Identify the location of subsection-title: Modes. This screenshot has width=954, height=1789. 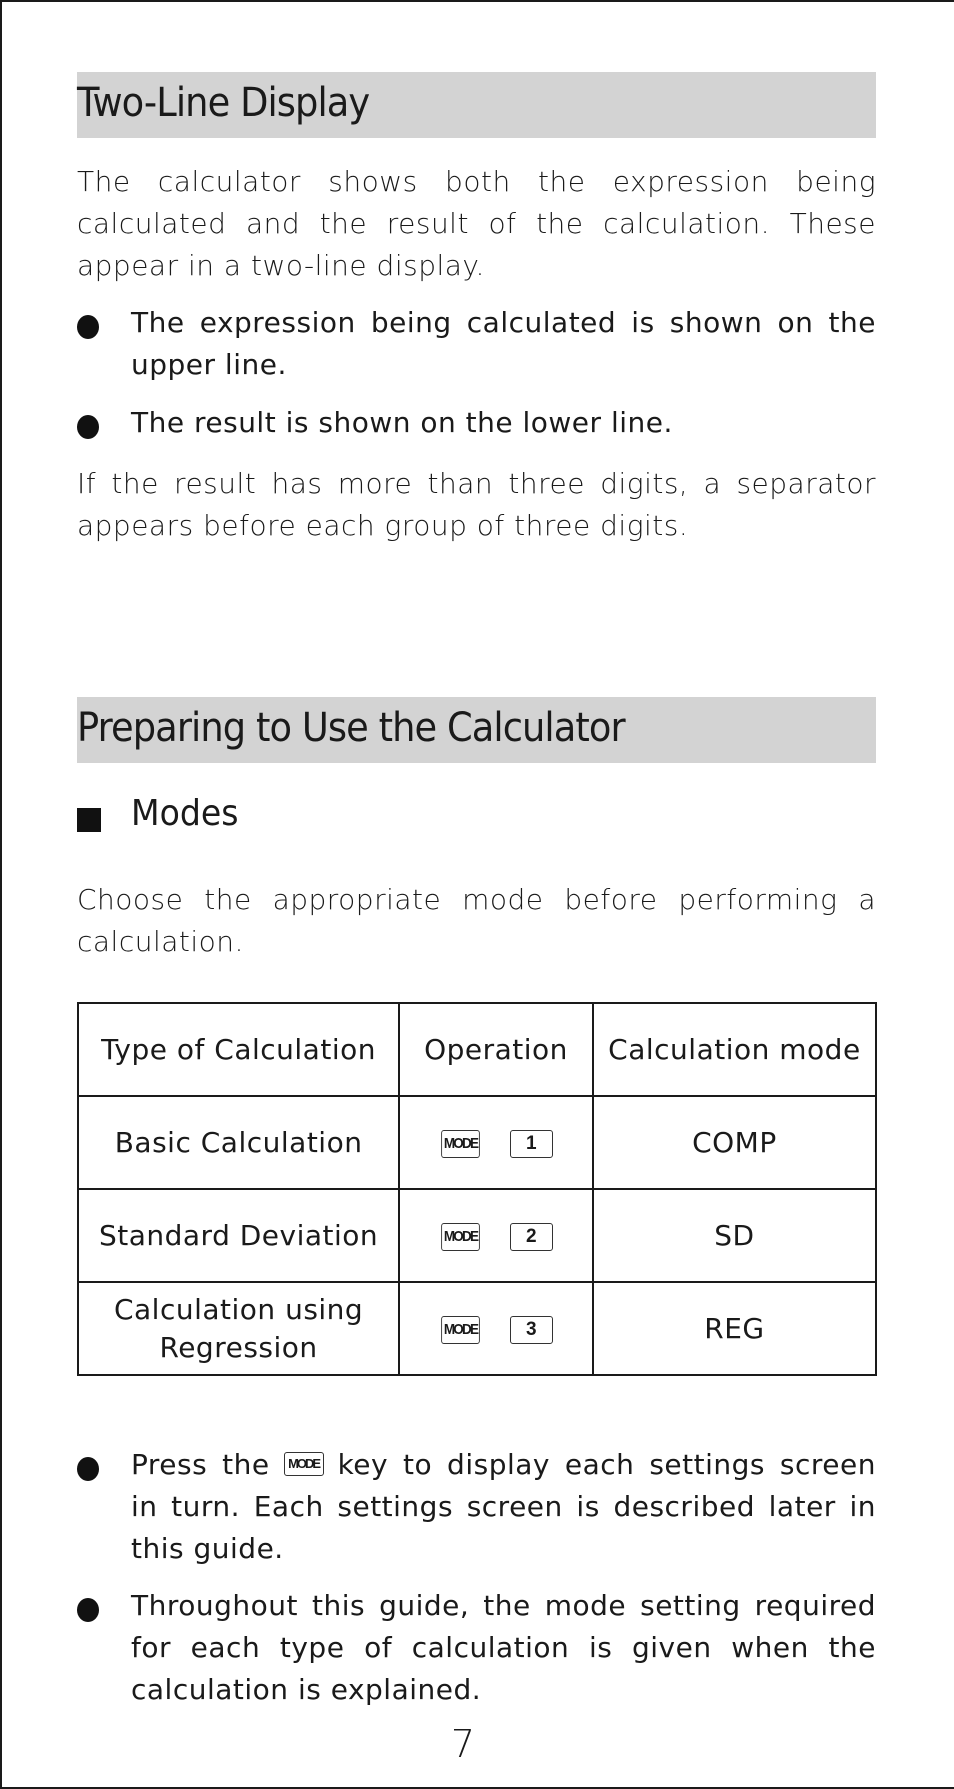
(185, 813).